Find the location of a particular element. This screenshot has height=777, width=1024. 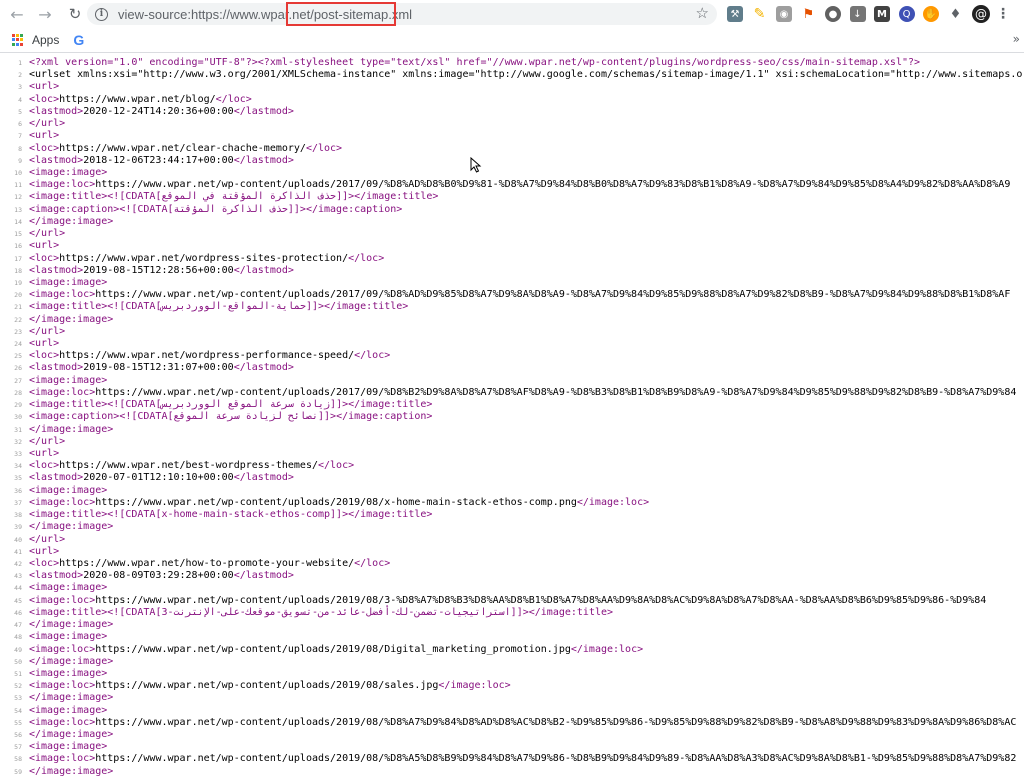

download-icon: ↓ is located at coordinates (857, 14).